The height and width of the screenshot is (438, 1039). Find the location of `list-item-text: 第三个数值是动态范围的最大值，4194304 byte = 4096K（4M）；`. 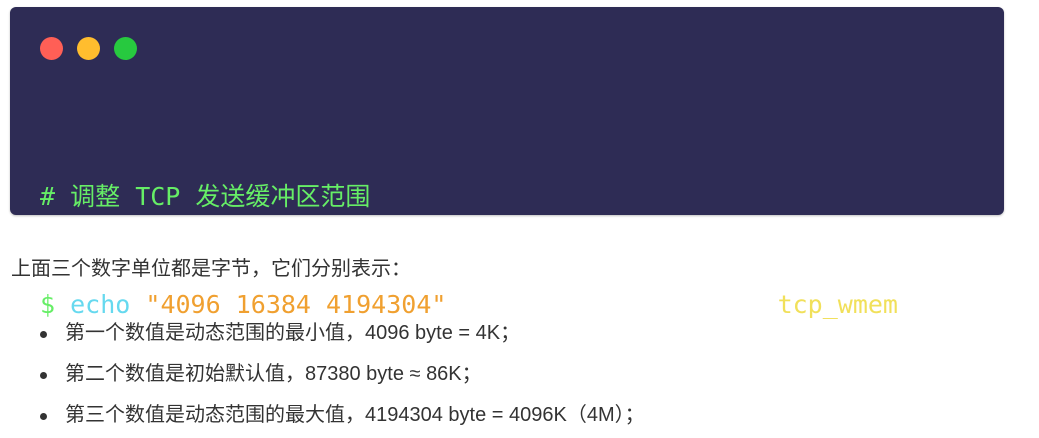

list-item-text: 第三个数值是动态范围的最大值，4194304 byte = 4096K（4M）； is located at coordinates (355, 415).